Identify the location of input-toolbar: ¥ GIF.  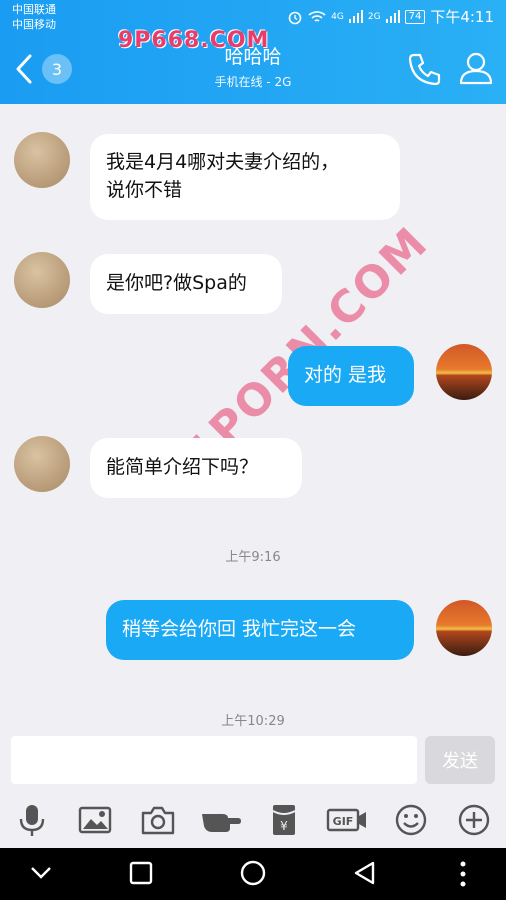
(253, 820).